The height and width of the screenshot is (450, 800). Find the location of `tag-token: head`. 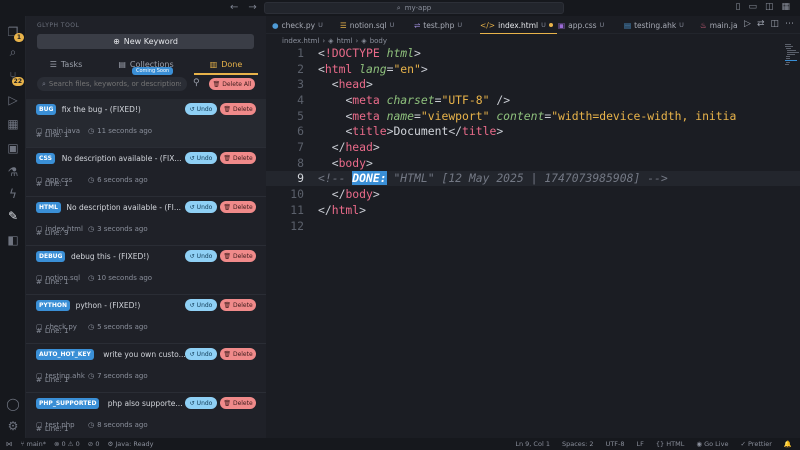

tag-token: head is located at coordinates (352, 84).